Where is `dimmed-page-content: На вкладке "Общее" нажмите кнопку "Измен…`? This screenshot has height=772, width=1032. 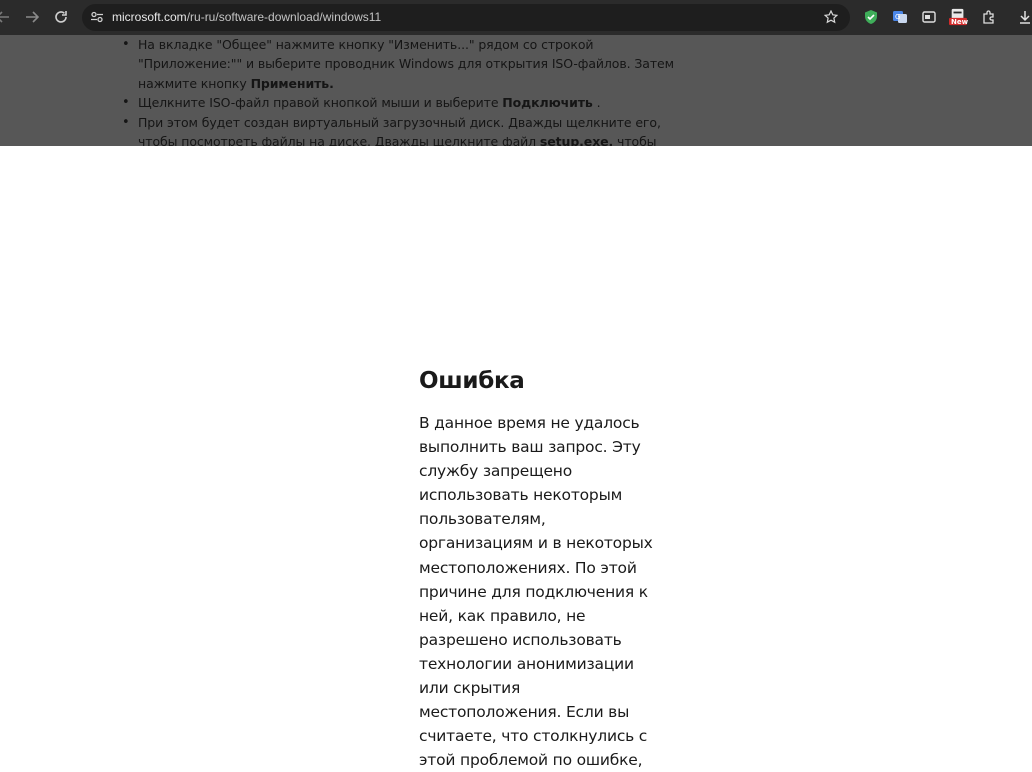
dimmed-page-content: На вкладке "Общее" нажмите кнопку "Измен… is located at coordinates (516, 90).